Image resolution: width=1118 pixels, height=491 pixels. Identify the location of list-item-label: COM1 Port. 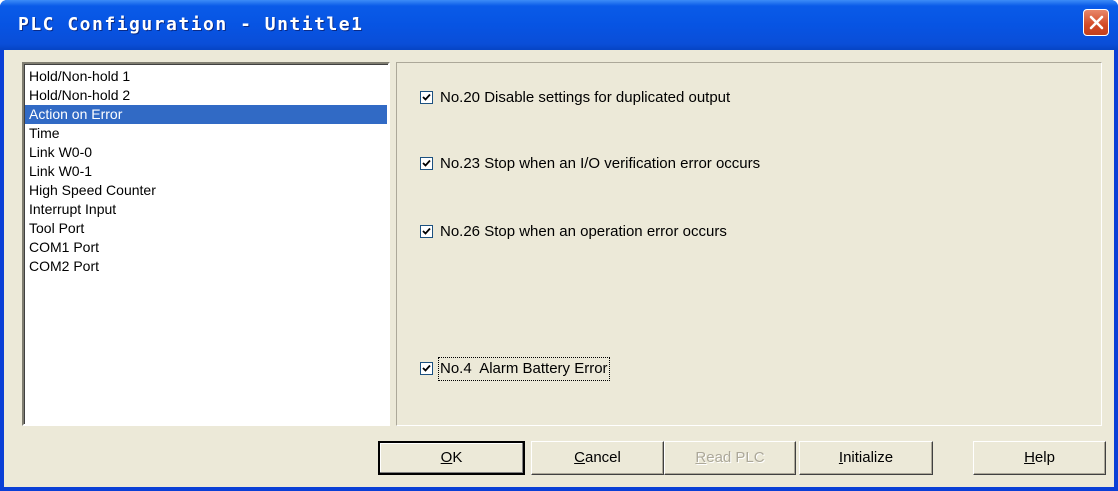
(64, 247).